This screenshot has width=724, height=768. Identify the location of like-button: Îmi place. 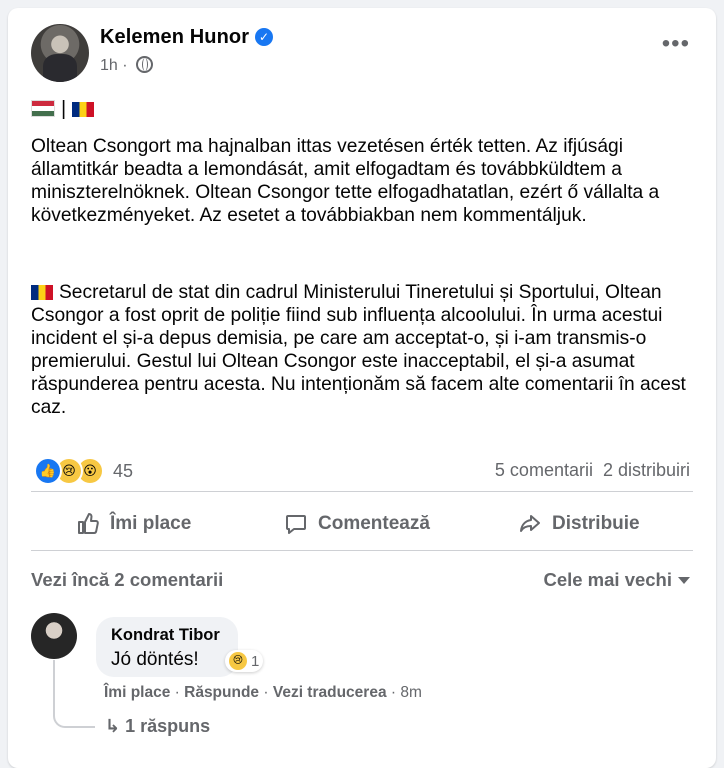
(133, 524).